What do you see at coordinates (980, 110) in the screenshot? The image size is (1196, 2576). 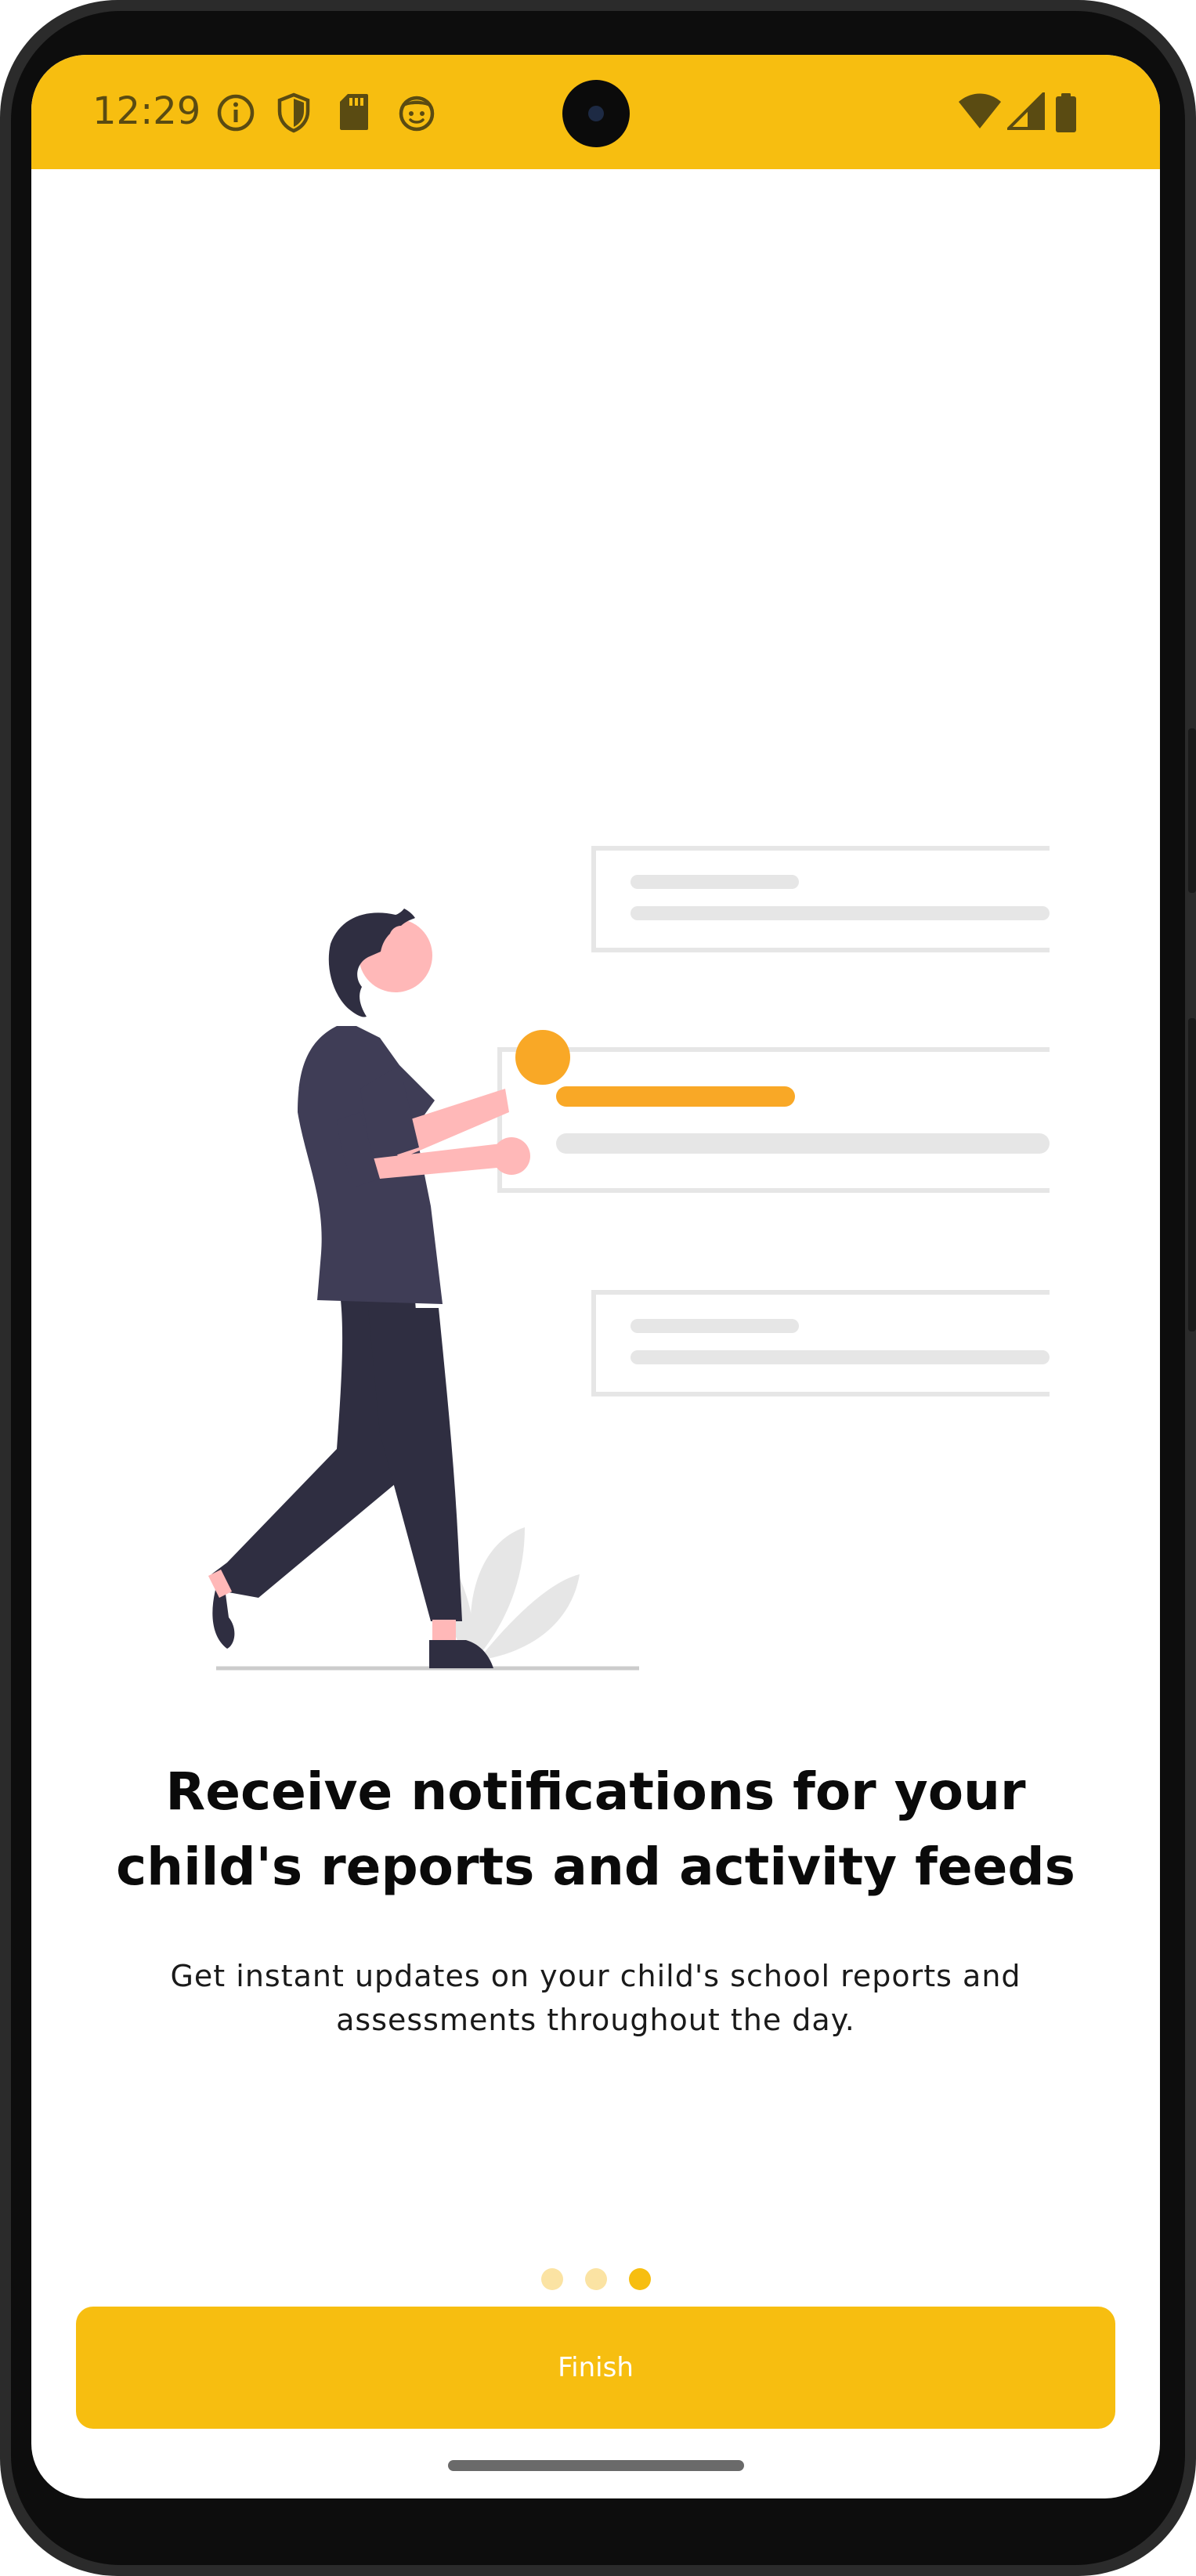 I see `wifi-icon` at bounding box center [980, 110].